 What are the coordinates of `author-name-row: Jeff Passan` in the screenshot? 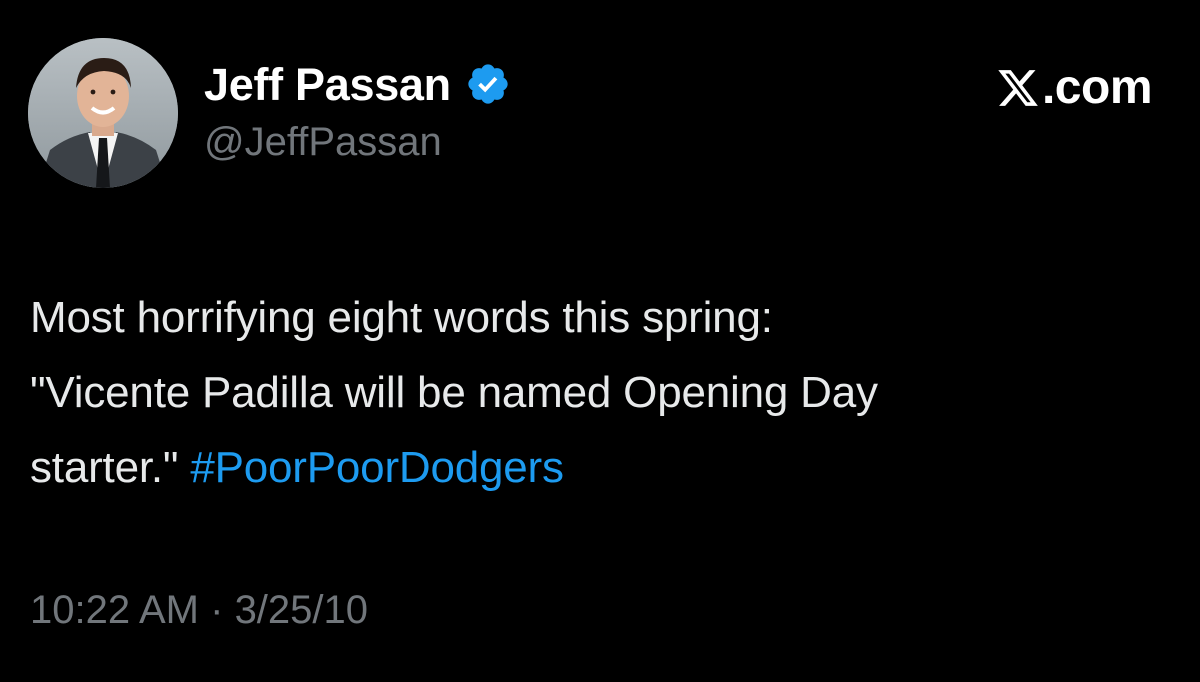 It's located at (357, 84).